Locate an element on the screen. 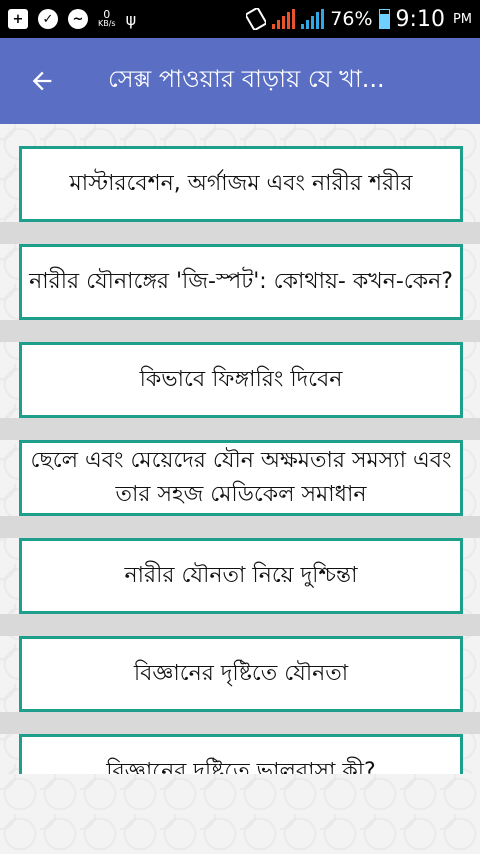  article-title: নারীর যৌনতা নিয়ে দুশ্চিন্তা is located at coordinates (241, 575).